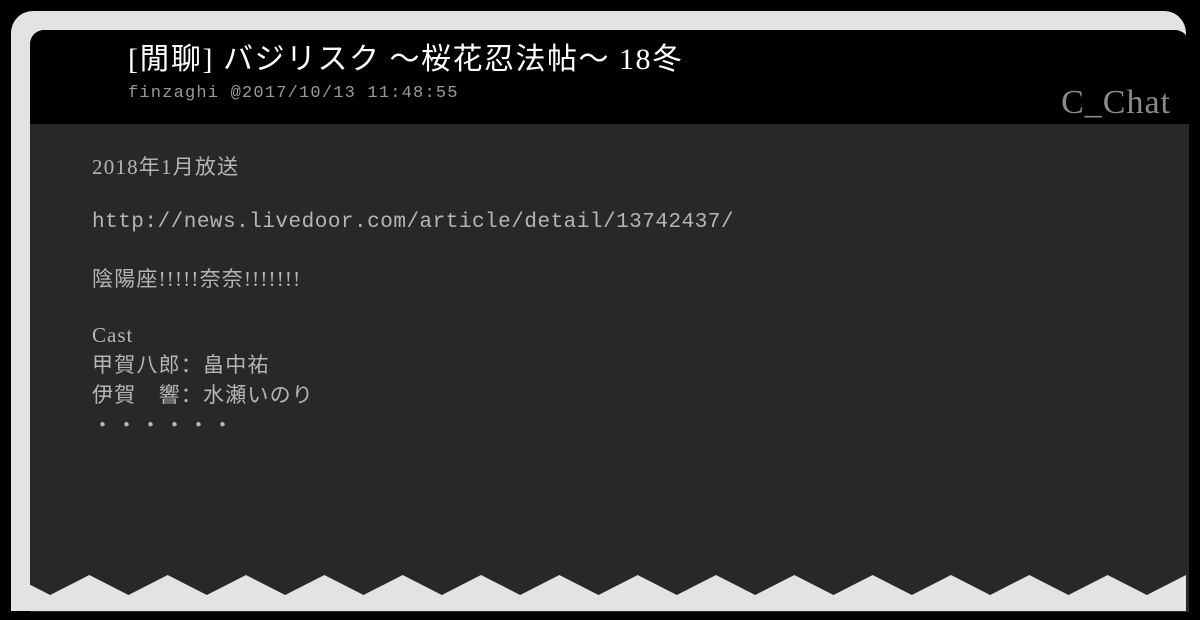 The height and width of the screenshot is (620, 1200). I want to click on body-line-hype: 陰陽座!!!!!奈奈!!!!!!!, so click(197, 279).